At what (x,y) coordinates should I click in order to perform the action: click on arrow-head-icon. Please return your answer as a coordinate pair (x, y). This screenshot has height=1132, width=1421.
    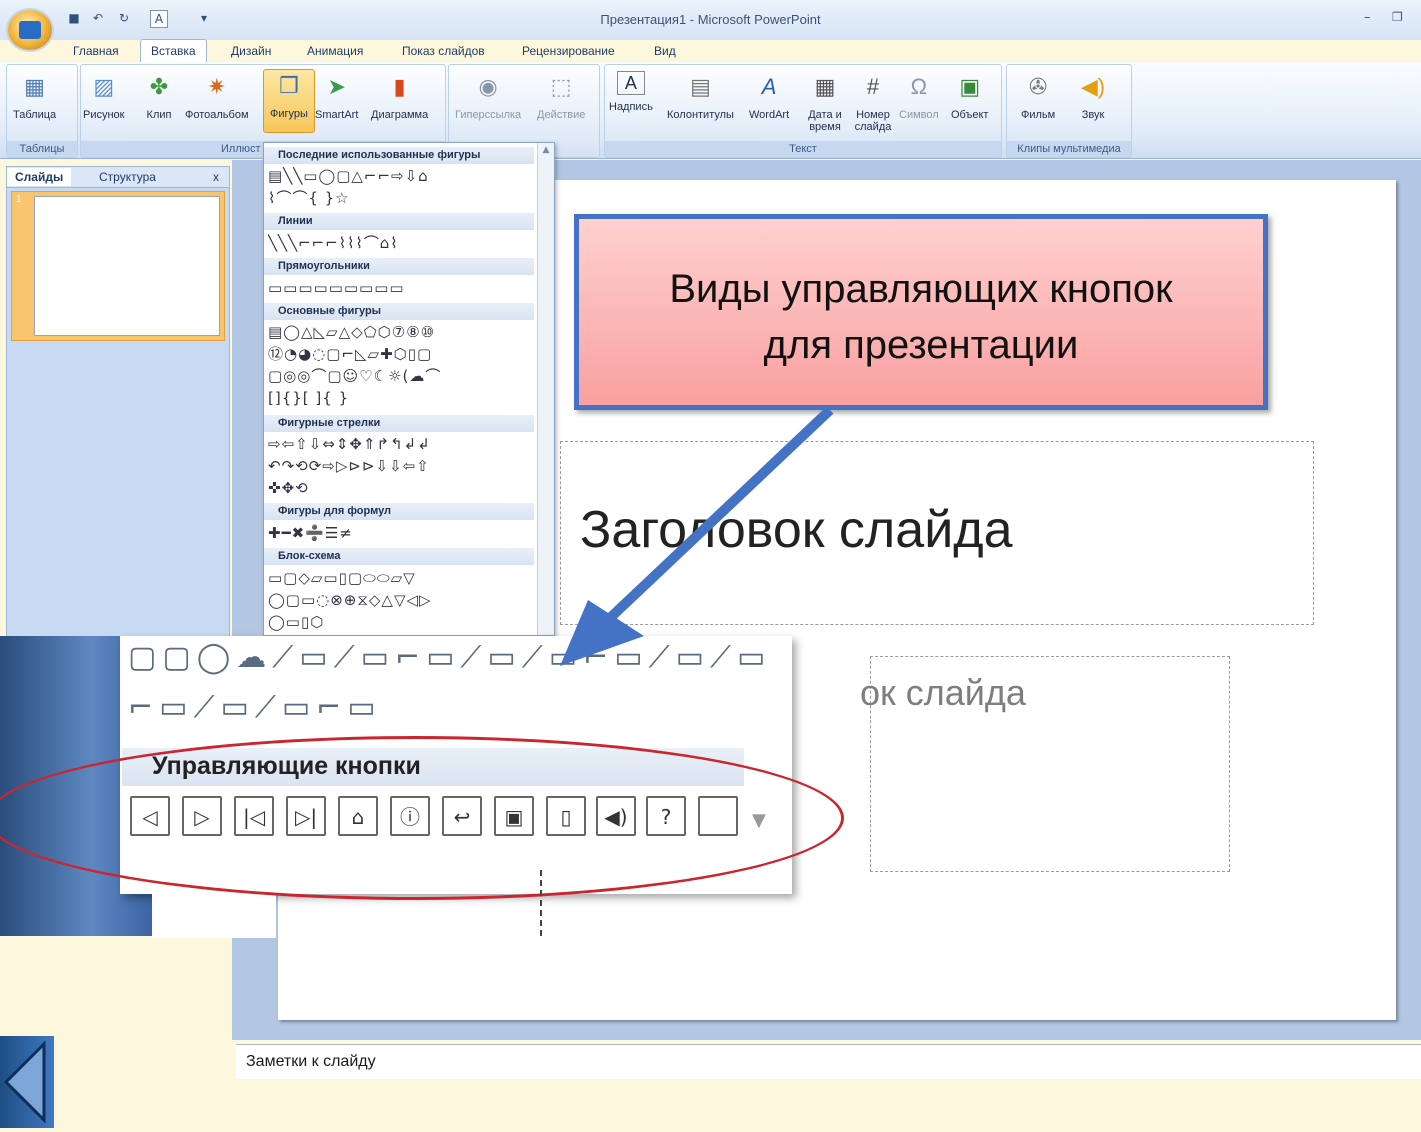
    Looking at the image, I should click on (602, 633).